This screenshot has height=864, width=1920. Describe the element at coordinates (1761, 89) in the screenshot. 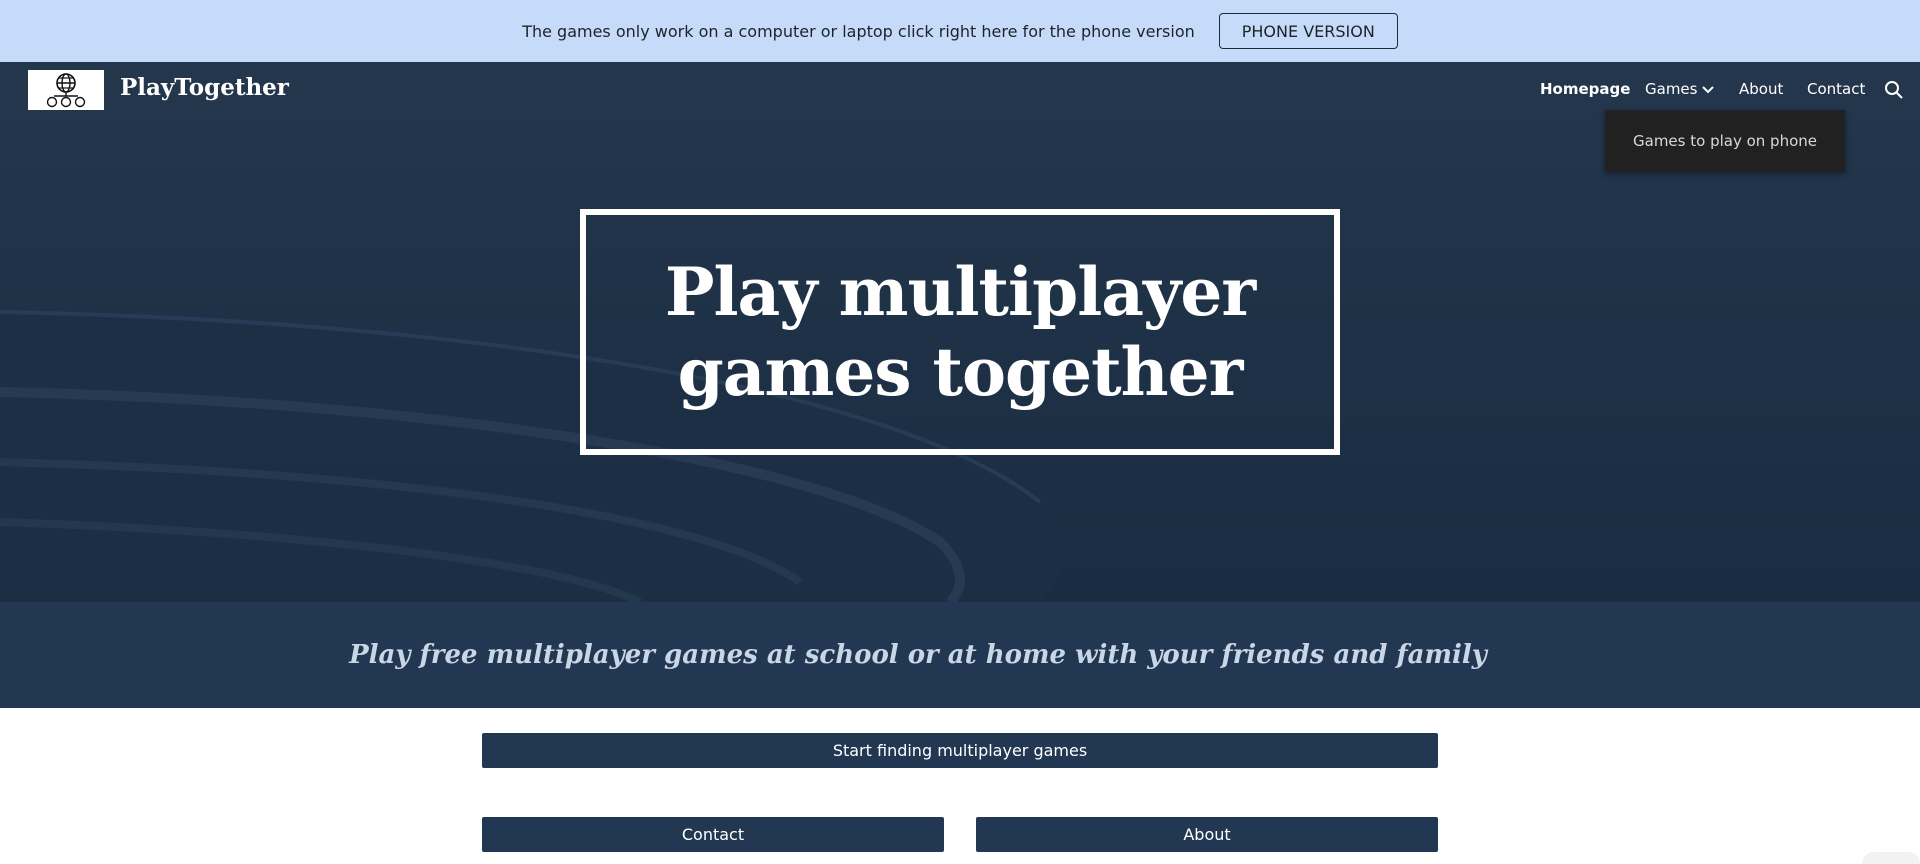

I see `nav-about: About` at that location.